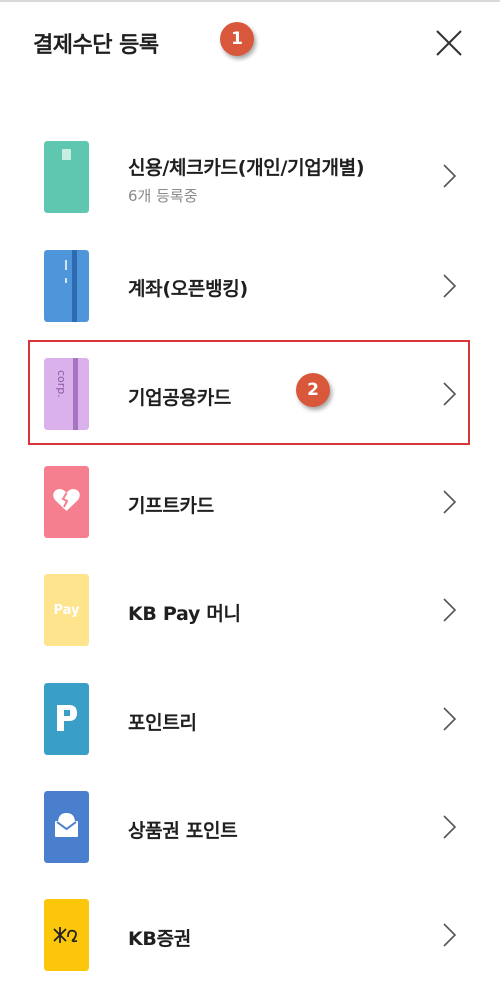 The width and height of the screenshot is (500, 983). I want to click on page-title: 결제수단 등록, so click(96, 45).